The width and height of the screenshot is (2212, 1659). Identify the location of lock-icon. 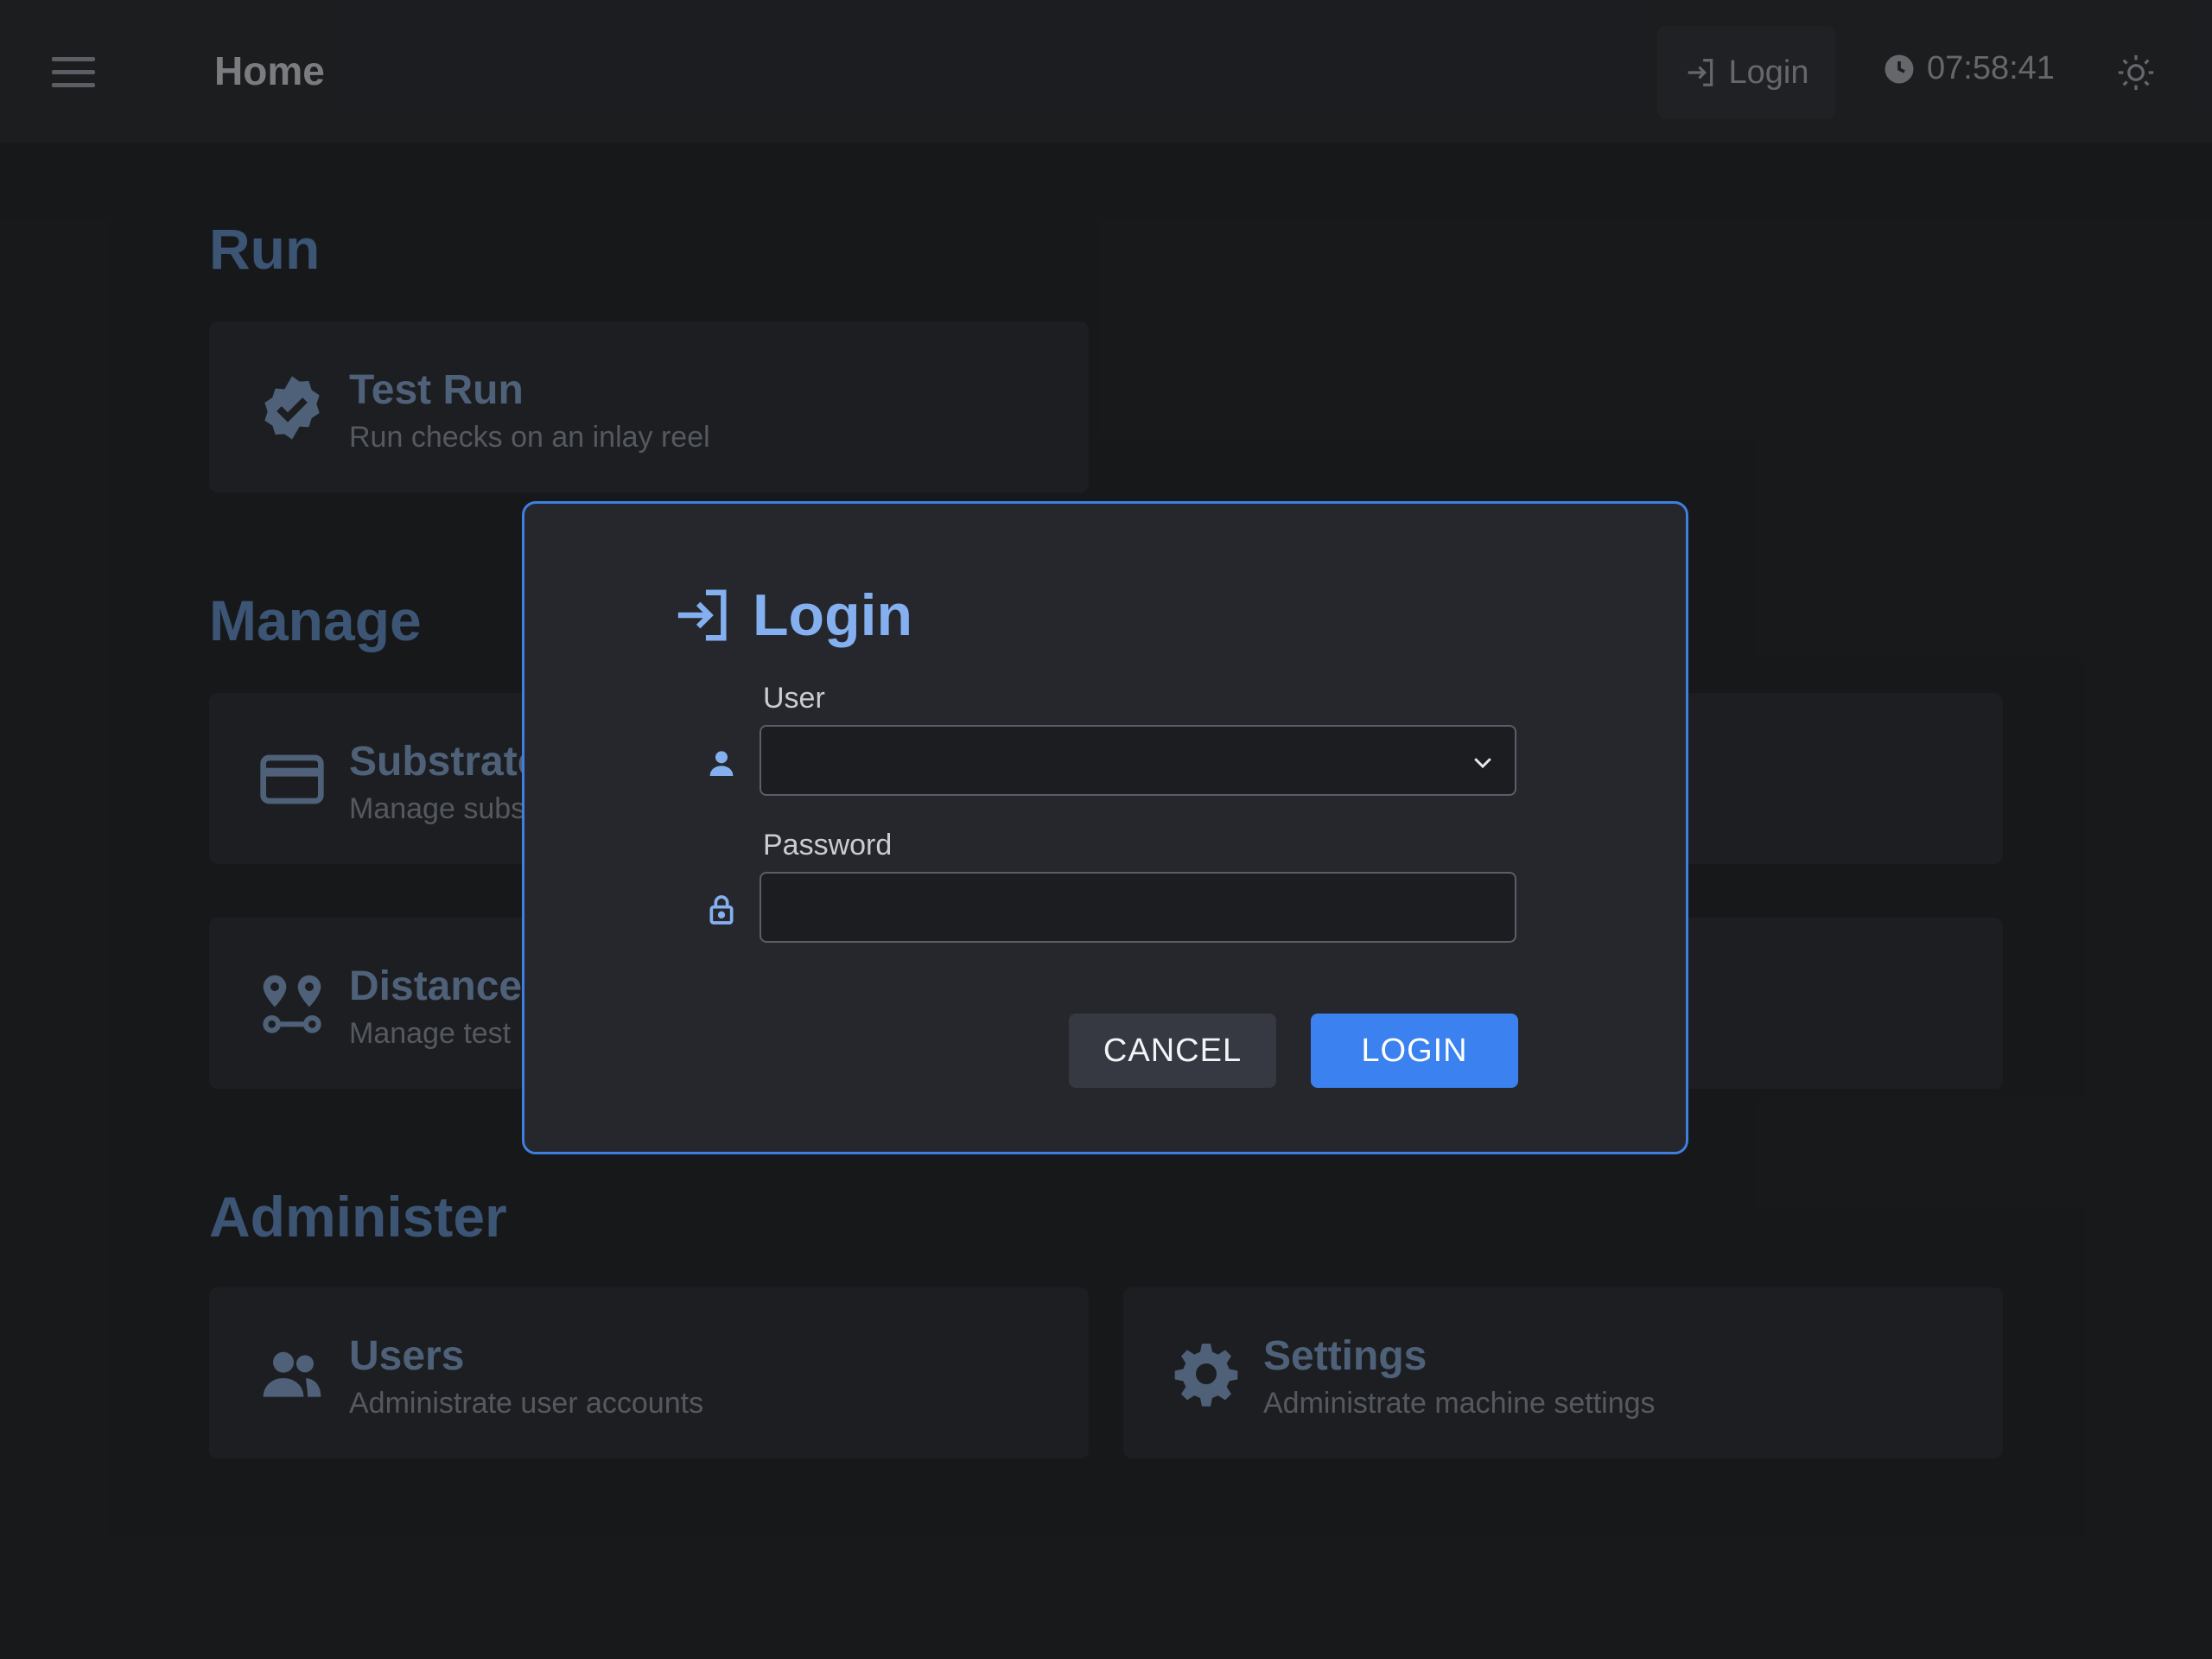
(721, 910).